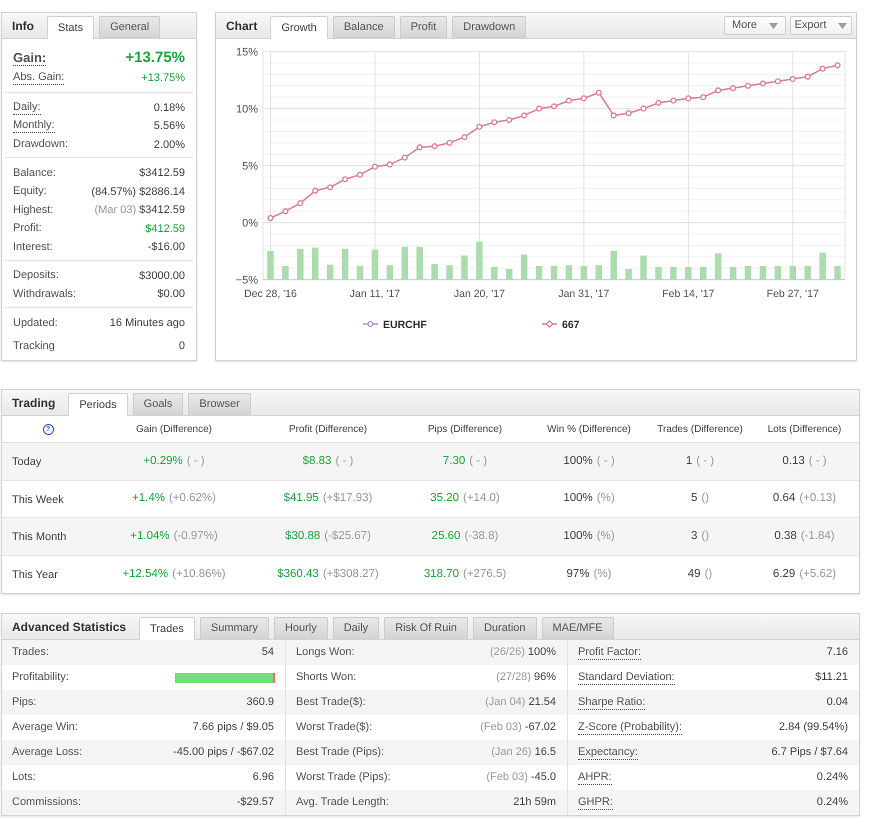 Image resolution: width=871 pixels, height=826 pixels. Describe the element at coordinates (518, 728) in the screenshot. I see `stat-value: (Feb 03) -67.02` at that location.